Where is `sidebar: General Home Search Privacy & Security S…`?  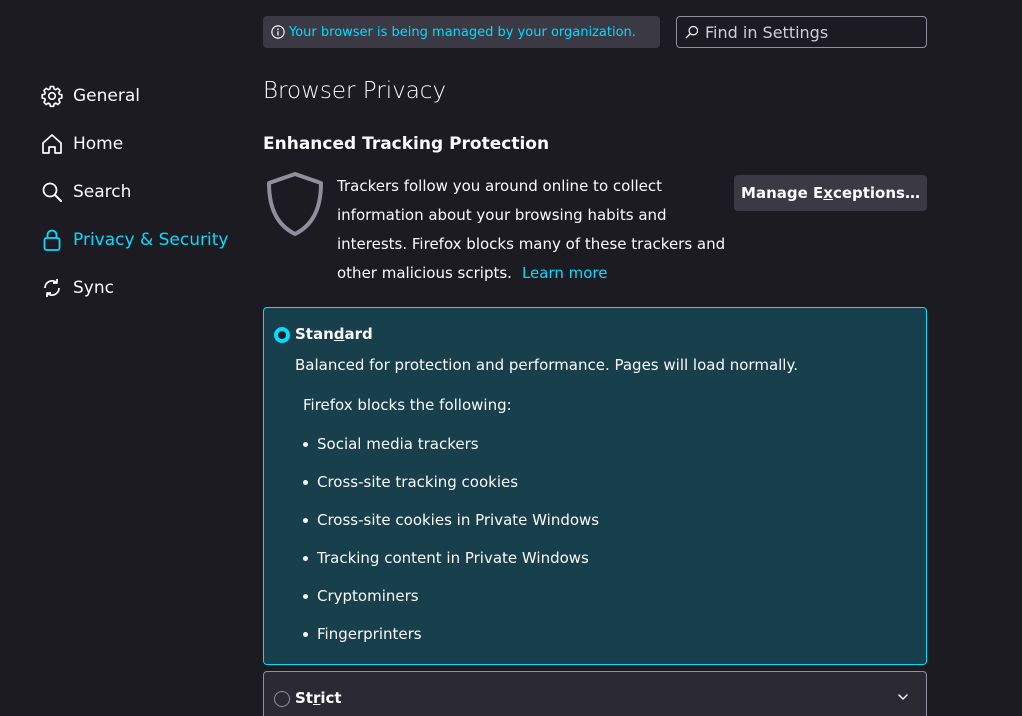 sidebar: General Home Search Privacy & Security S… is located at coordinates (140, 192).